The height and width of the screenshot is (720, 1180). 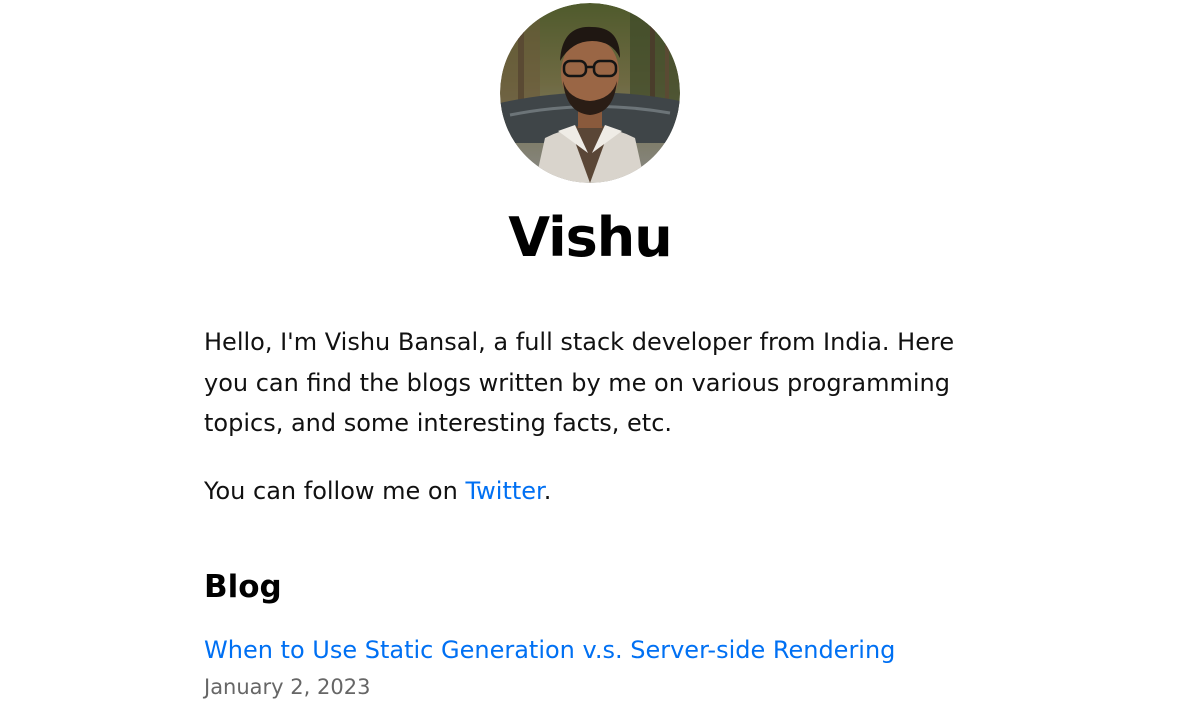 I want to click on follow-suffix: ., so click(x=547, y=490).